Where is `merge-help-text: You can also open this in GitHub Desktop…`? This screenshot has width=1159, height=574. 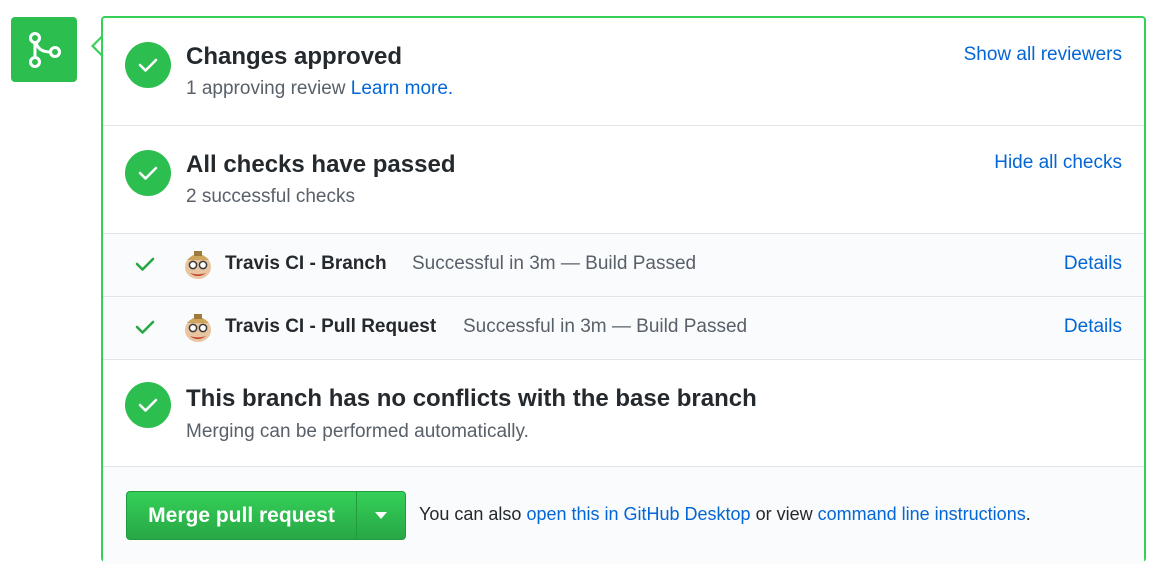
merge-help-text: You can also open this in GitHub Desktop… is located at coordinates (725, 514).